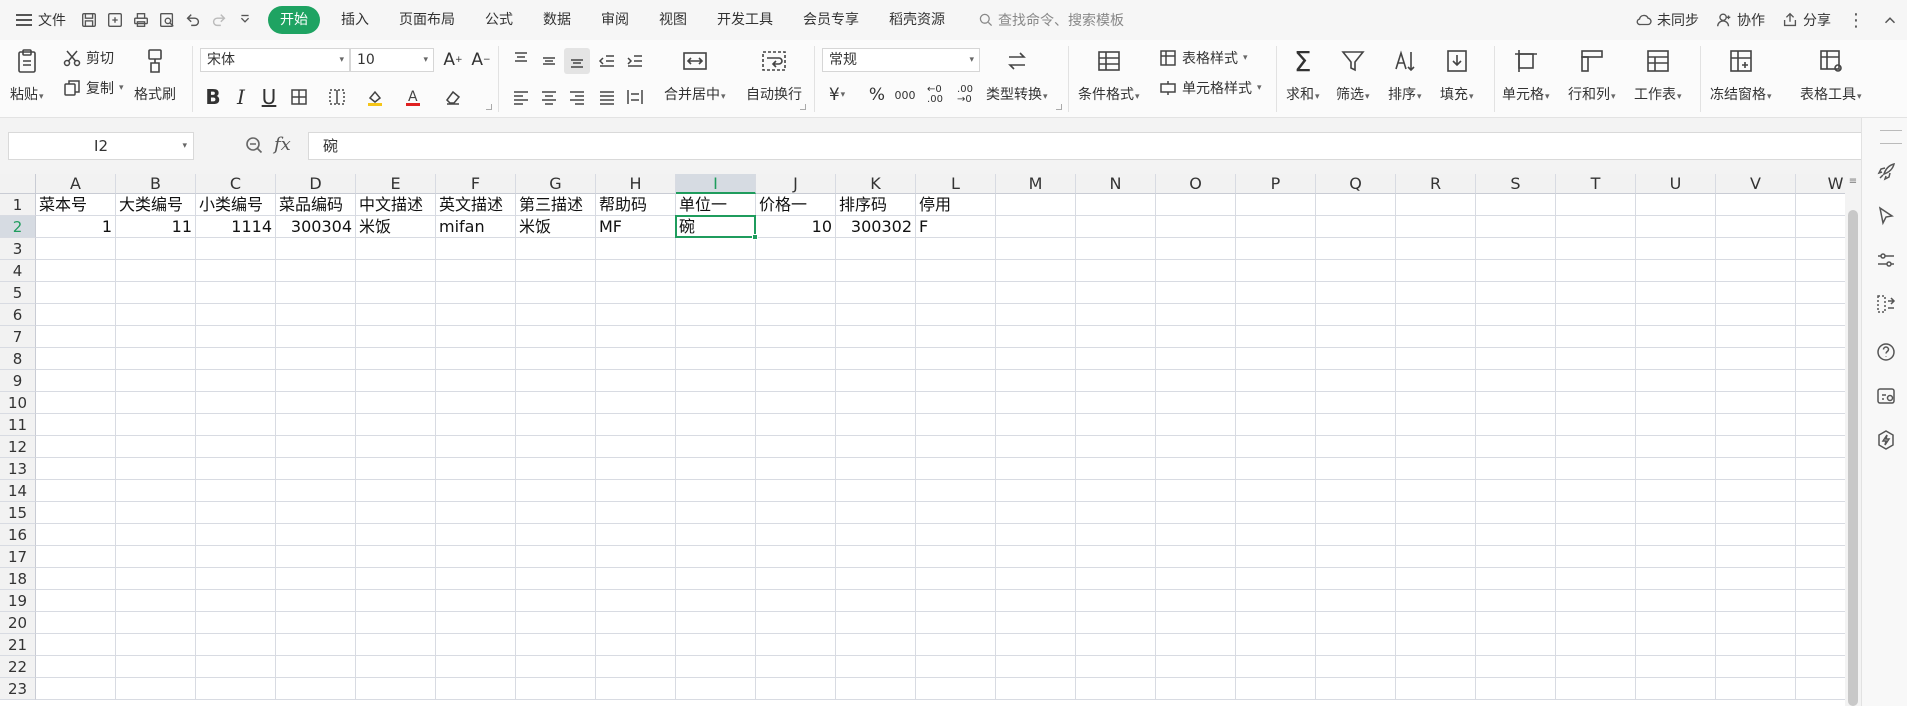 This screenshot has height=706, width=1907. What do you see at coordinates (213, 97) in the screenshot?
I see `bold-icon: B` at bounding box center [213, 97].